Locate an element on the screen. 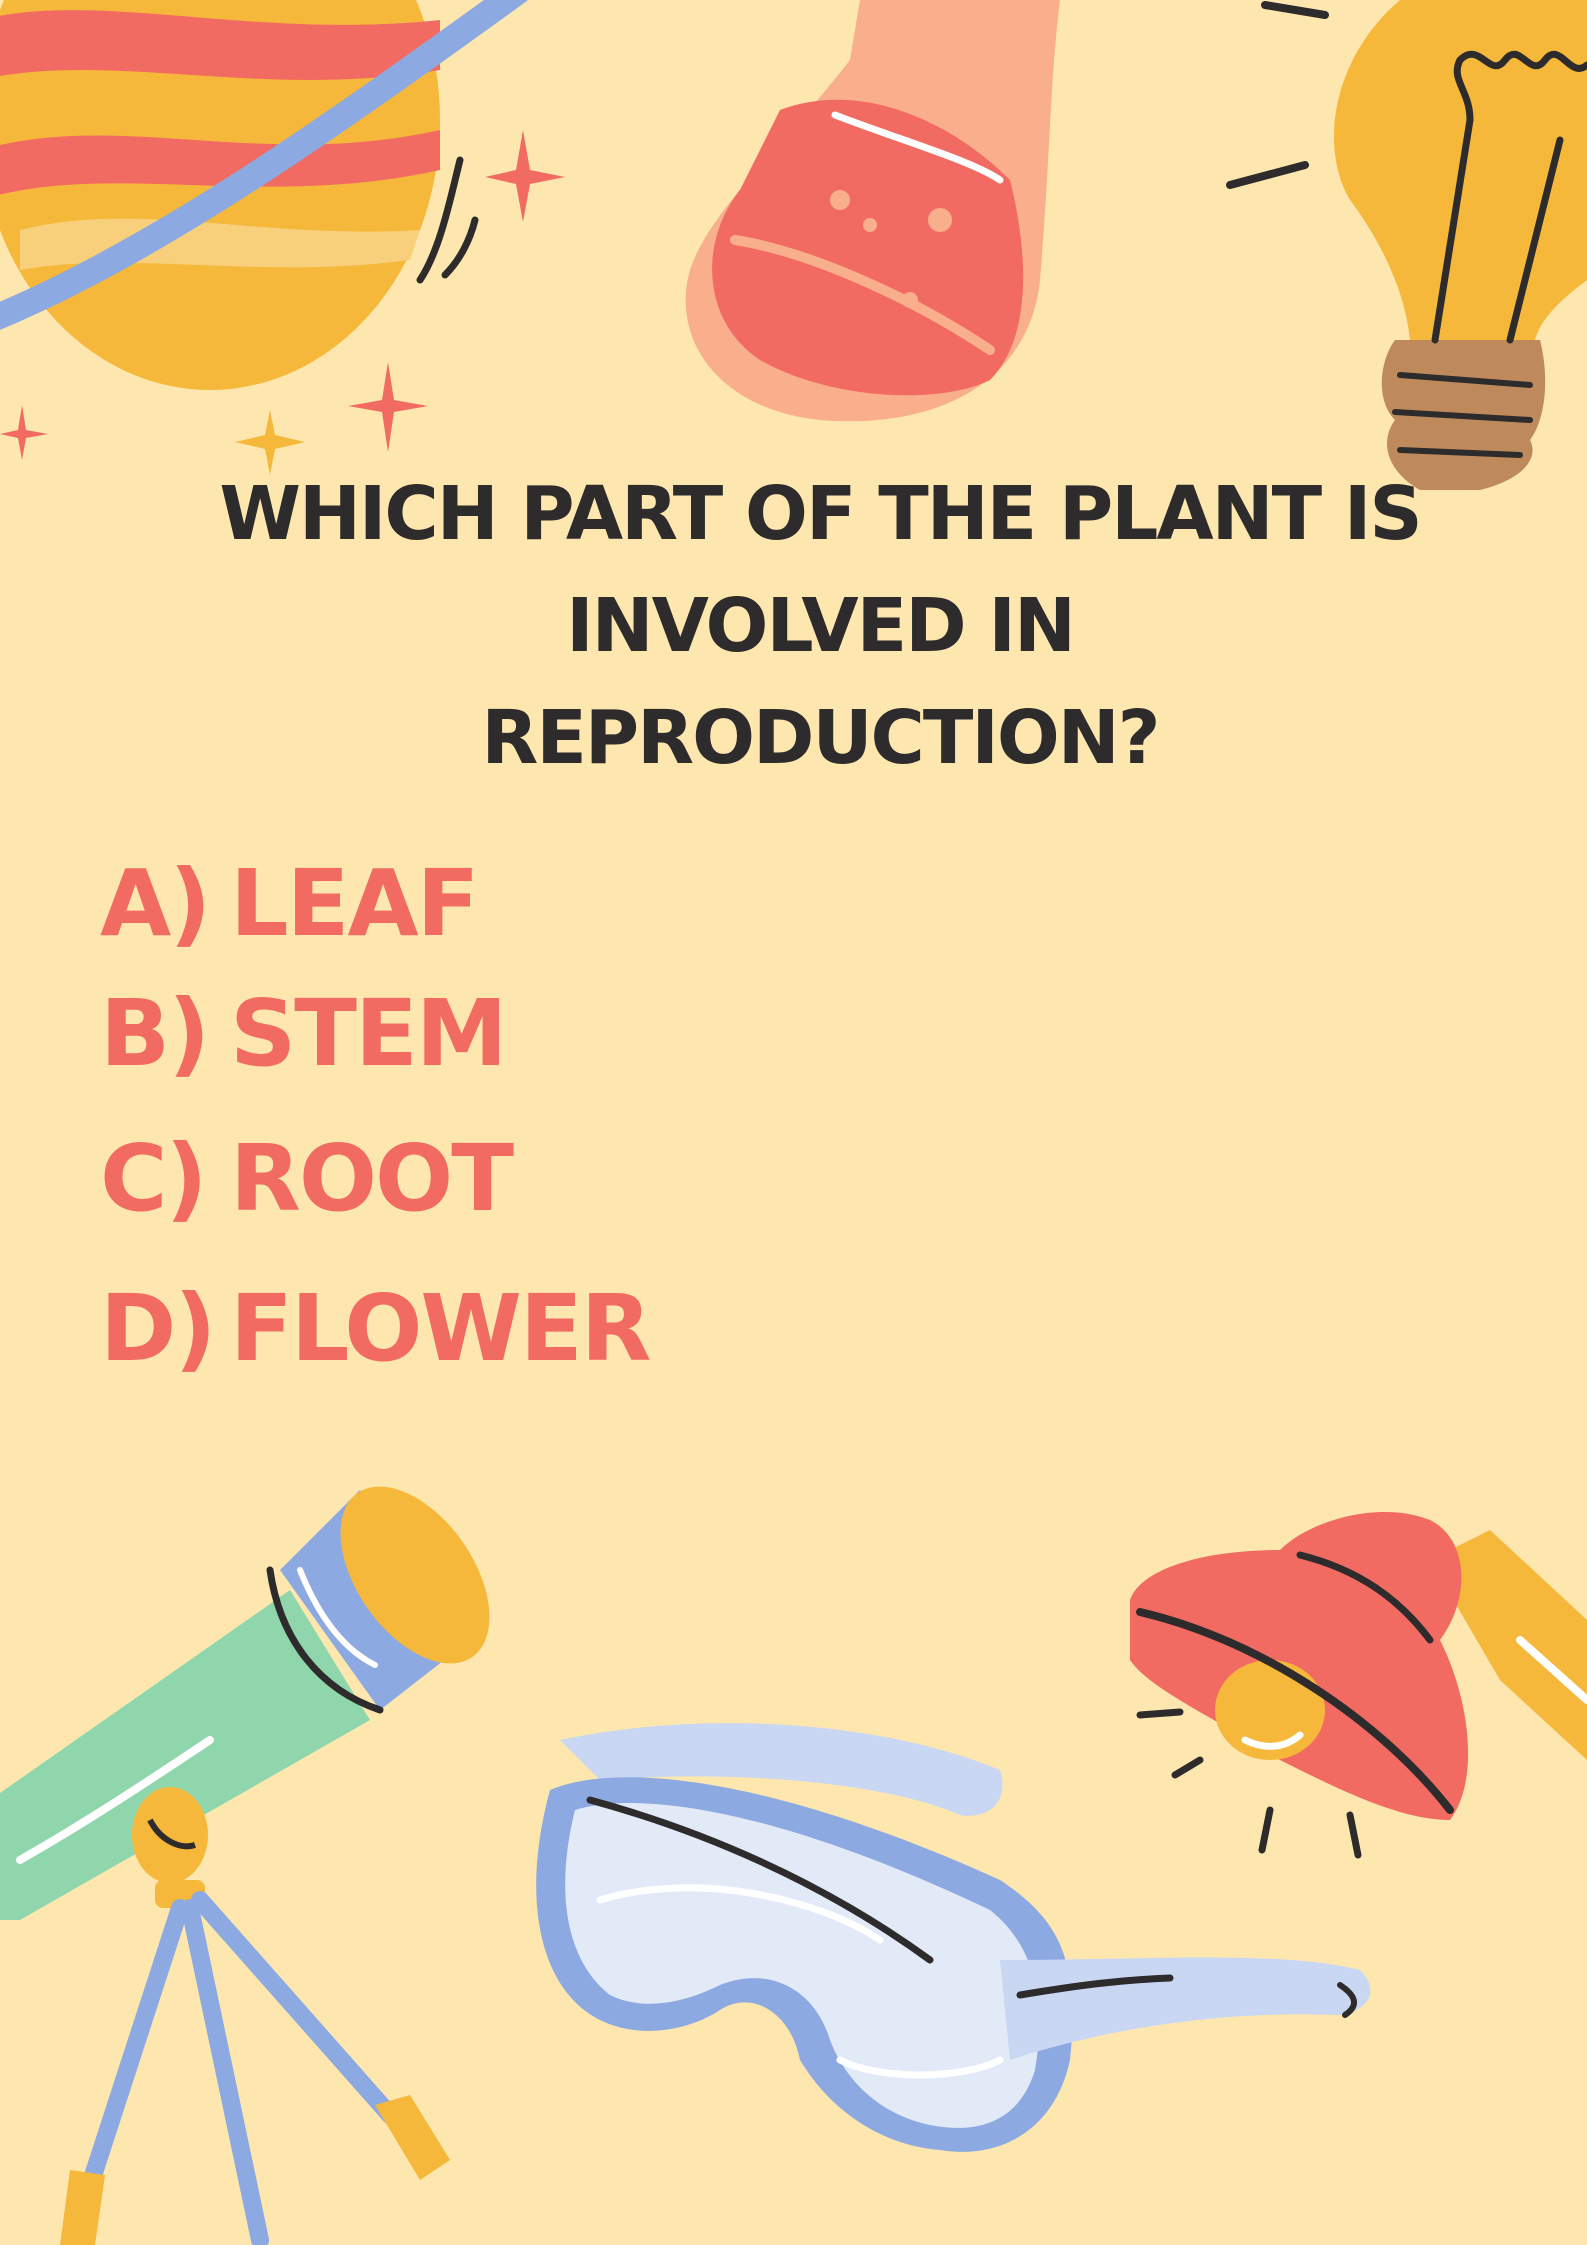 Image resolution: width=1587 pixels, height=2245 pixels. flask-icon is located at coordinates (872, 211).